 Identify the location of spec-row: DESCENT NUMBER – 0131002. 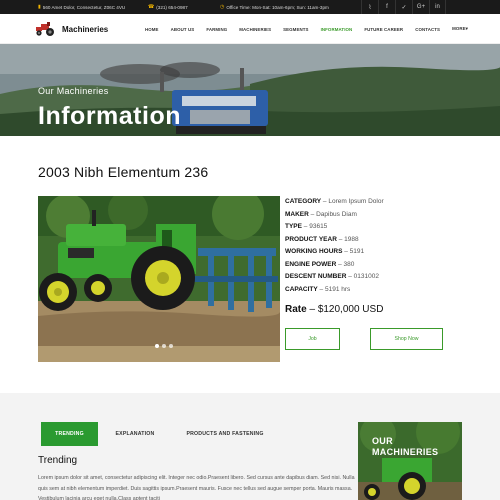
(332, 276).